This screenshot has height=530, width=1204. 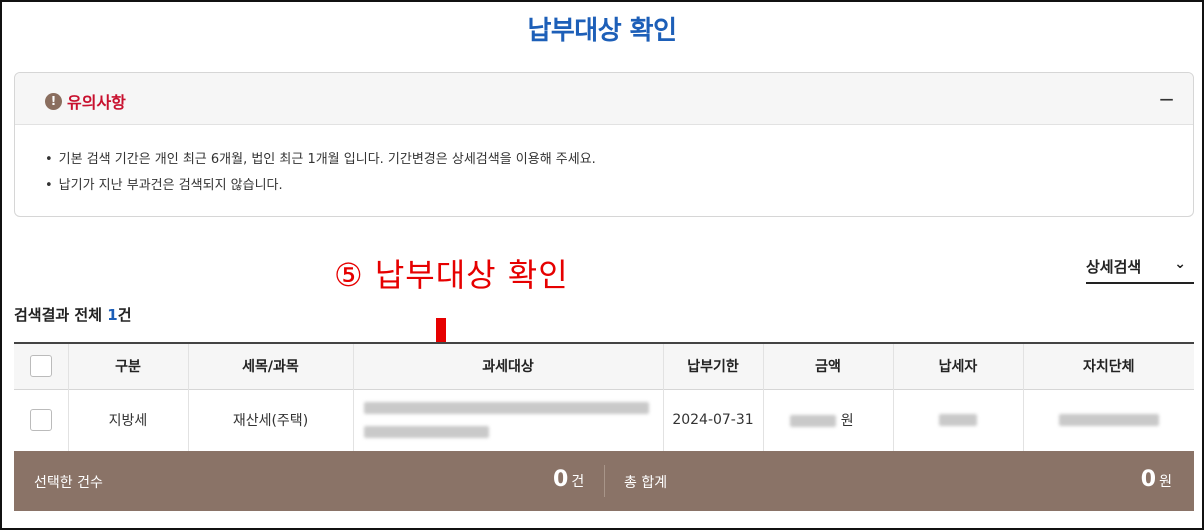 I want to click on column-header: 세목/과목, so click(x=271, y=366).